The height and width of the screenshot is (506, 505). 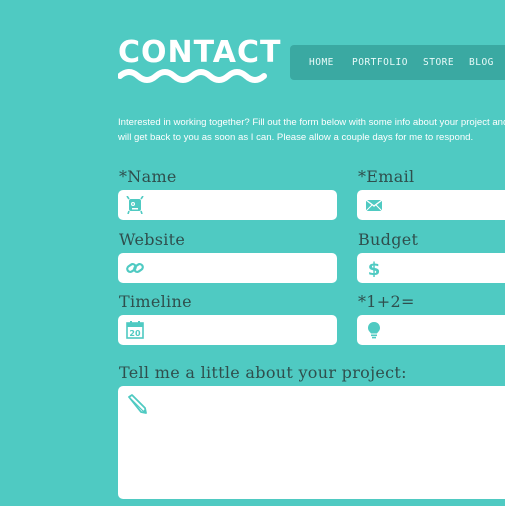 What do you see at coordinates (374, 205) in the screenshot?
I see `envelope-icon` at bounding box center [374, 205].